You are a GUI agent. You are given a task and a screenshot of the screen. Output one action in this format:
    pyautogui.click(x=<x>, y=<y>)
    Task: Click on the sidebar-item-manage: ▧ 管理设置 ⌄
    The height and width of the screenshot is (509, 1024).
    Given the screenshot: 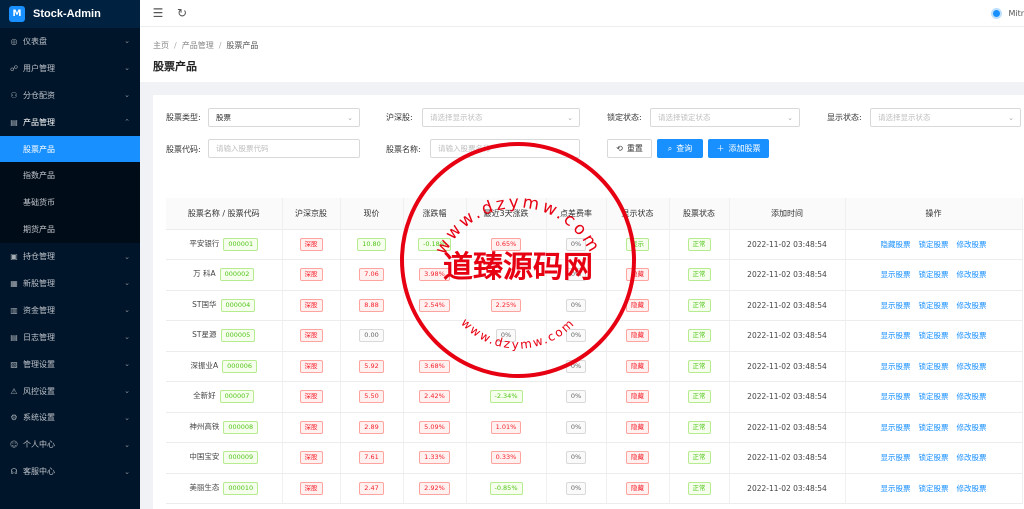 What is the action you would take?
    pyautogui.click(x=70, y=364)
    